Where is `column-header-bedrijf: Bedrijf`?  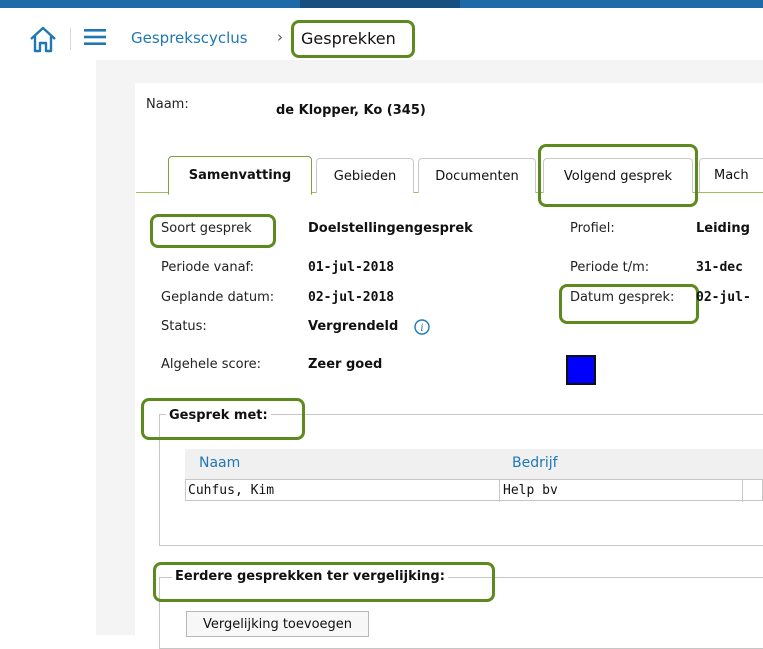 column-header-bedrijf: Bedrijf is located at coordinates (535, 463).